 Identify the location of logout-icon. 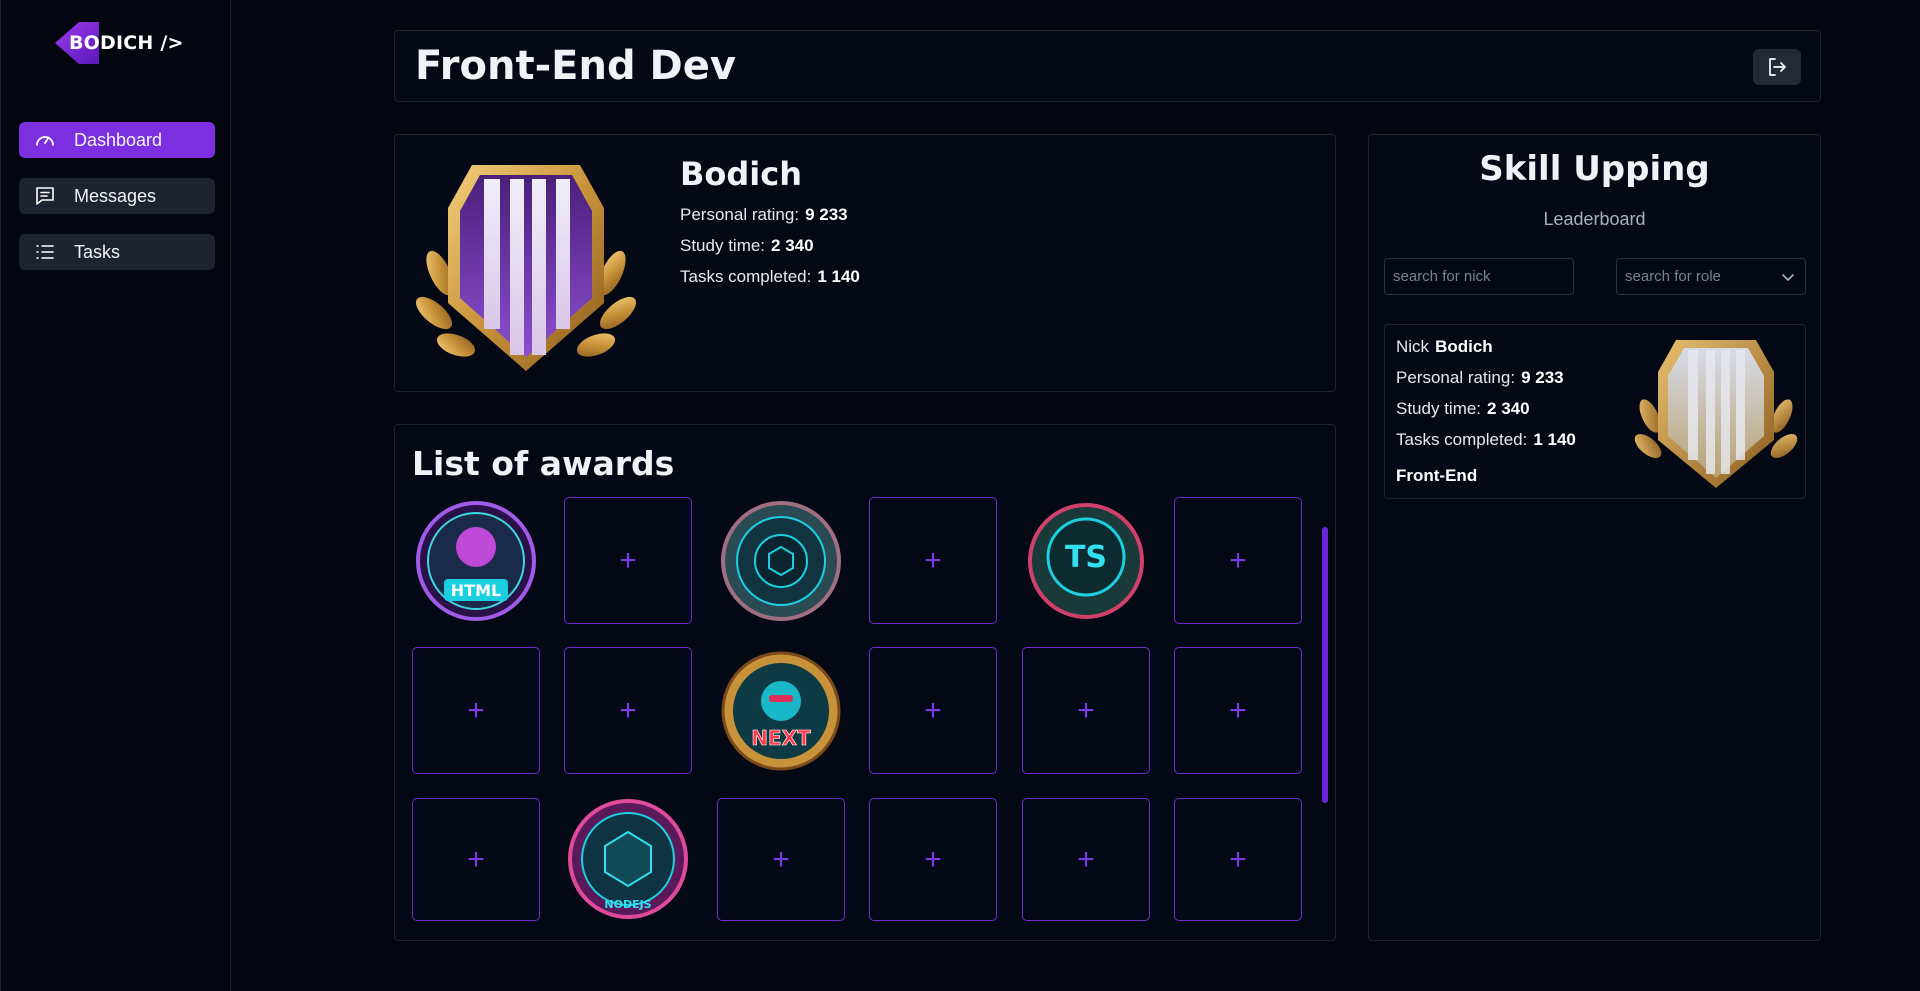
(1777, 67).